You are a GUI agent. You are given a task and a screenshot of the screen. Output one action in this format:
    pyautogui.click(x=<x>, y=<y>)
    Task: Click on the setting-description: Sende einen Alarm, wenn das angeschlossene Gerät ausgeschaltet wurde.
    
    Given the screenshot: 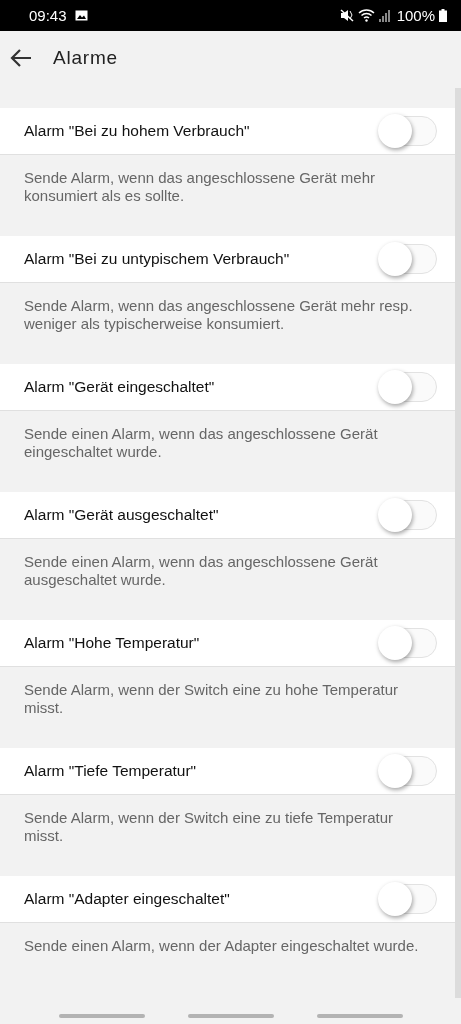 What is the action you would take?
    pyautogui.click(x=201, y=570)
    